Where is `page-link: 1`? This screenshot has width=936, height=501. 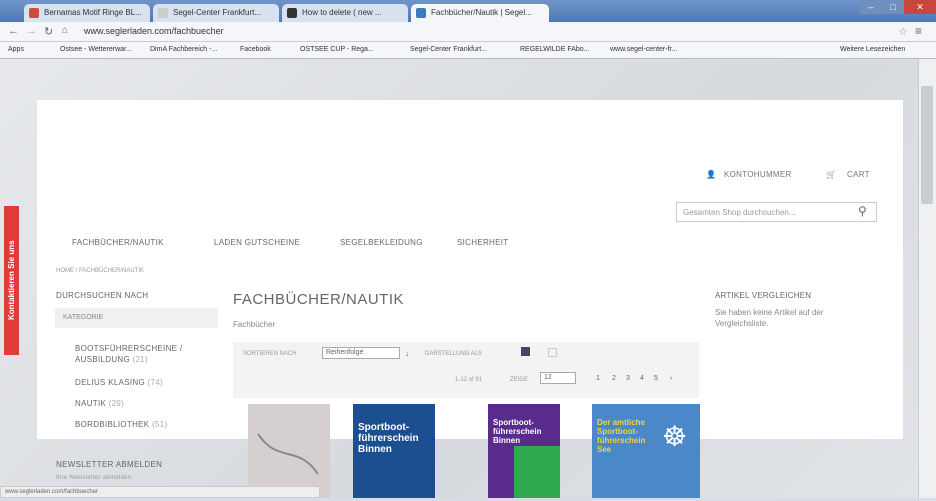
page-link: 1 is located at coordinates (598, 378).